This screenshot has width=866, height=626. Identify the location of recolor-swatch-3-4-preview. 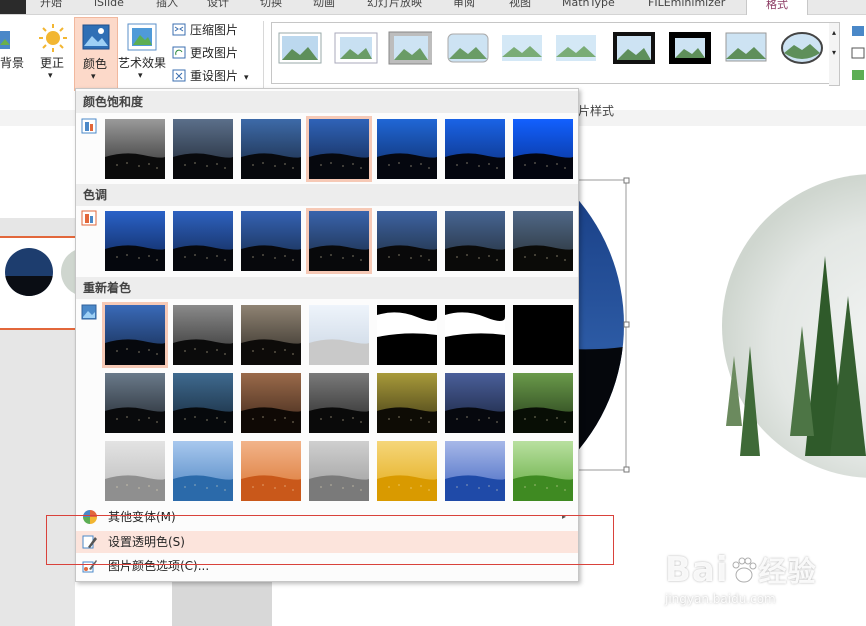
(339, 471).